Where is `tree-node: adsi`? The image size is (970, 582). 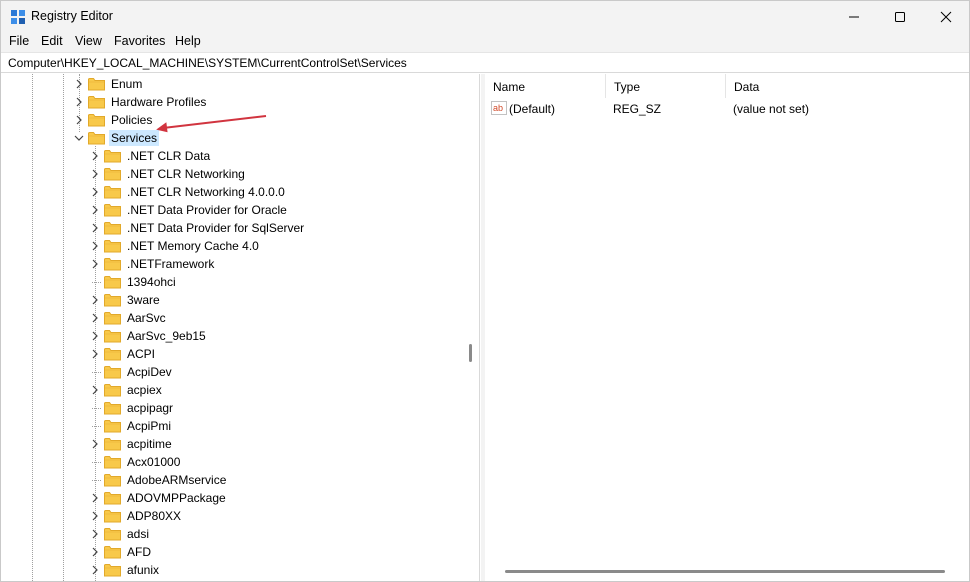 tree-node: adsi is located at coordinates (120, 534).